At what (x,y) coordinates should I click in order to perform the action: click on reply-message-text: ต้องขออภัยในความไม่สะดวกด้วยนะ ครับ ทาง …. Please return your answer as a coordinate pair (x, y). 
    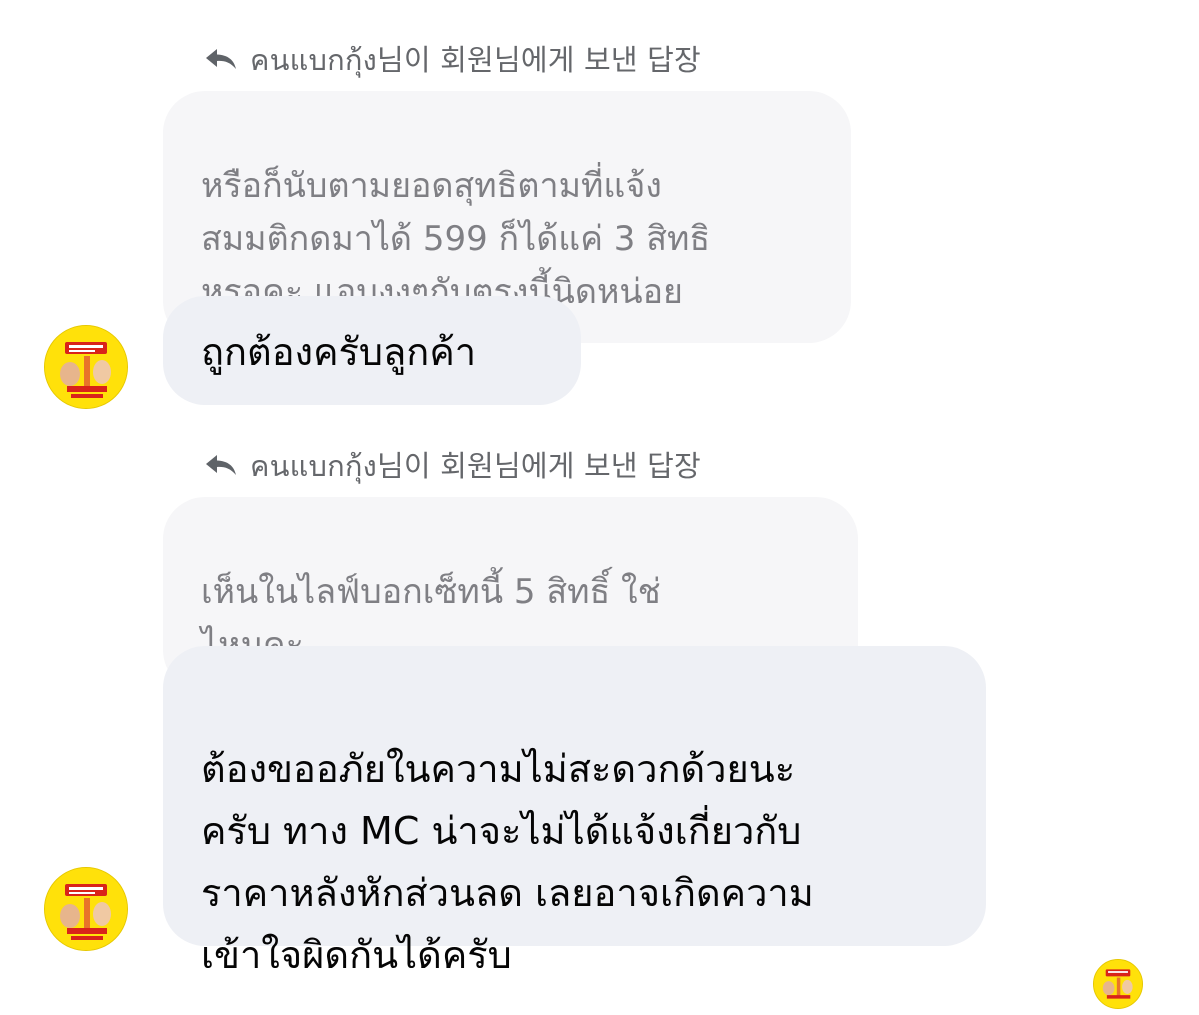
    Looking at the image, I should click on (507, 862).